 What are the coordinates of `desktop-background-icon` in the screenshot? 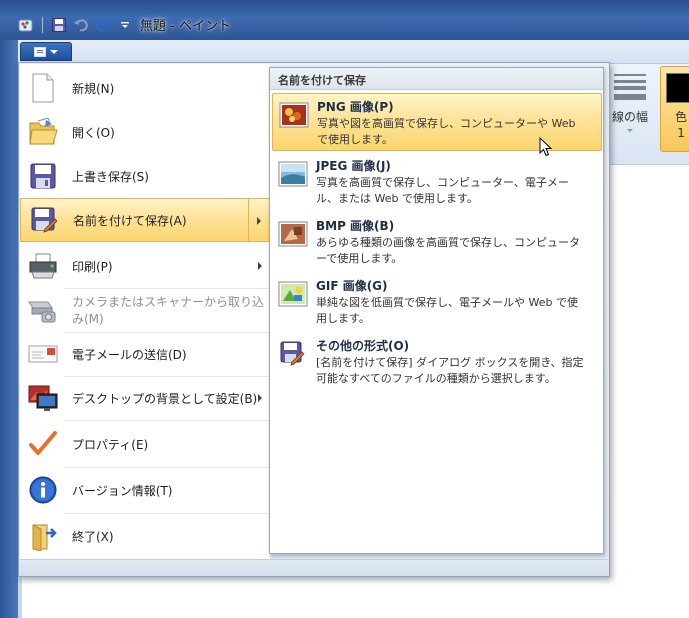 It's located at (43, 398).